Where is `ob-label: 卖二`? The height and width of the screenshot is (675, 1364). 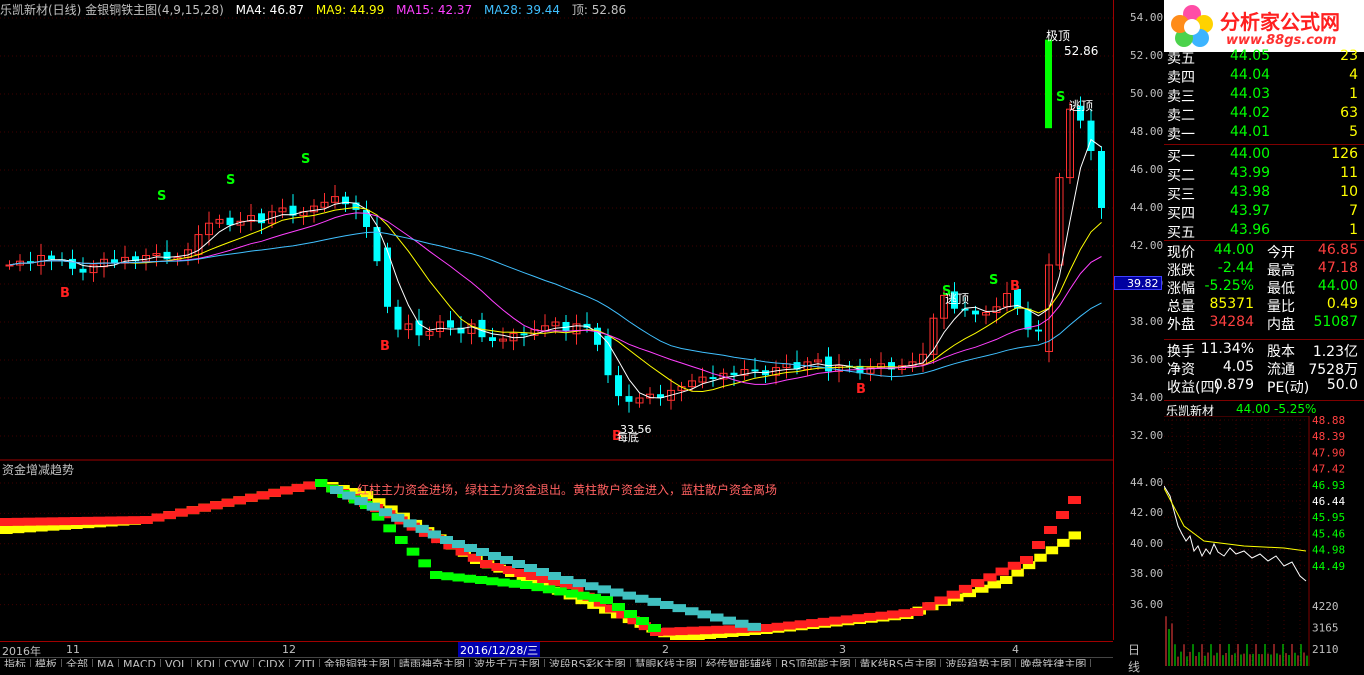
ob-label: 卖二 is located at coordinates (1181, 116).